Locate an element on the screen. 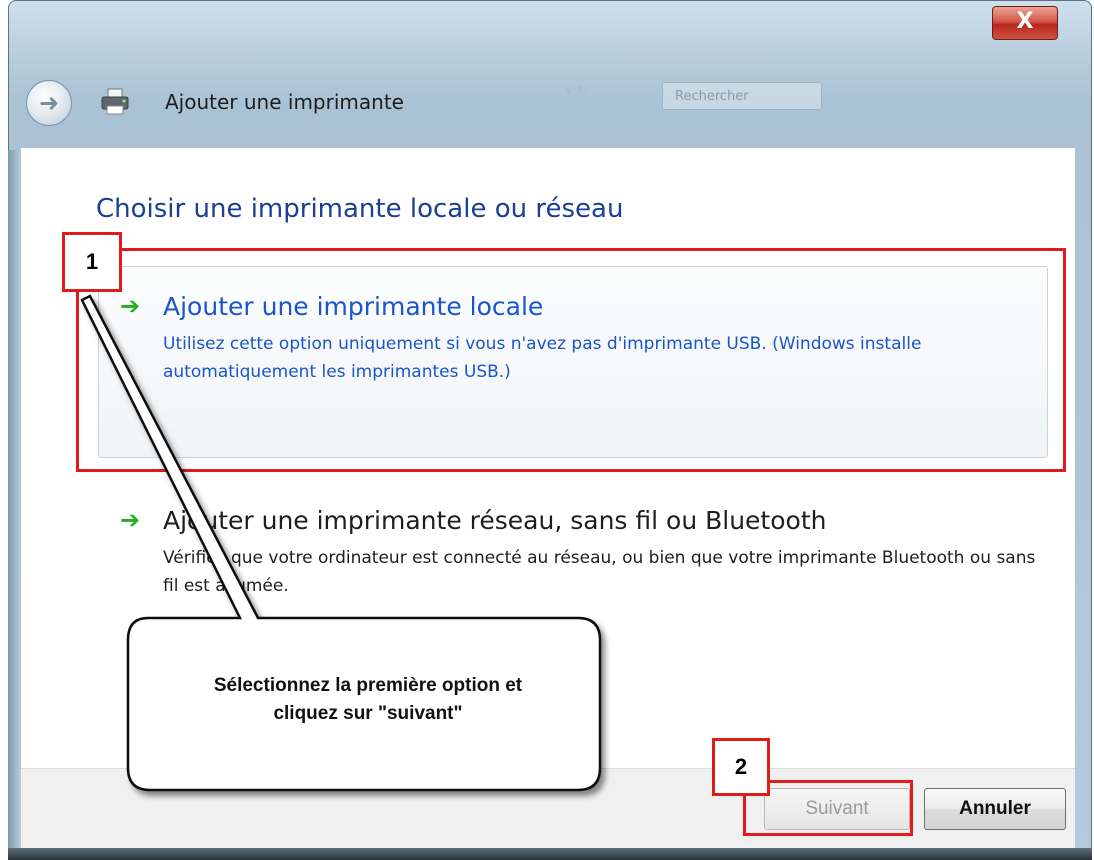 This screenshot has height=860, width=1094. step-2-badge: 2 is located at coordinates (741, 767).